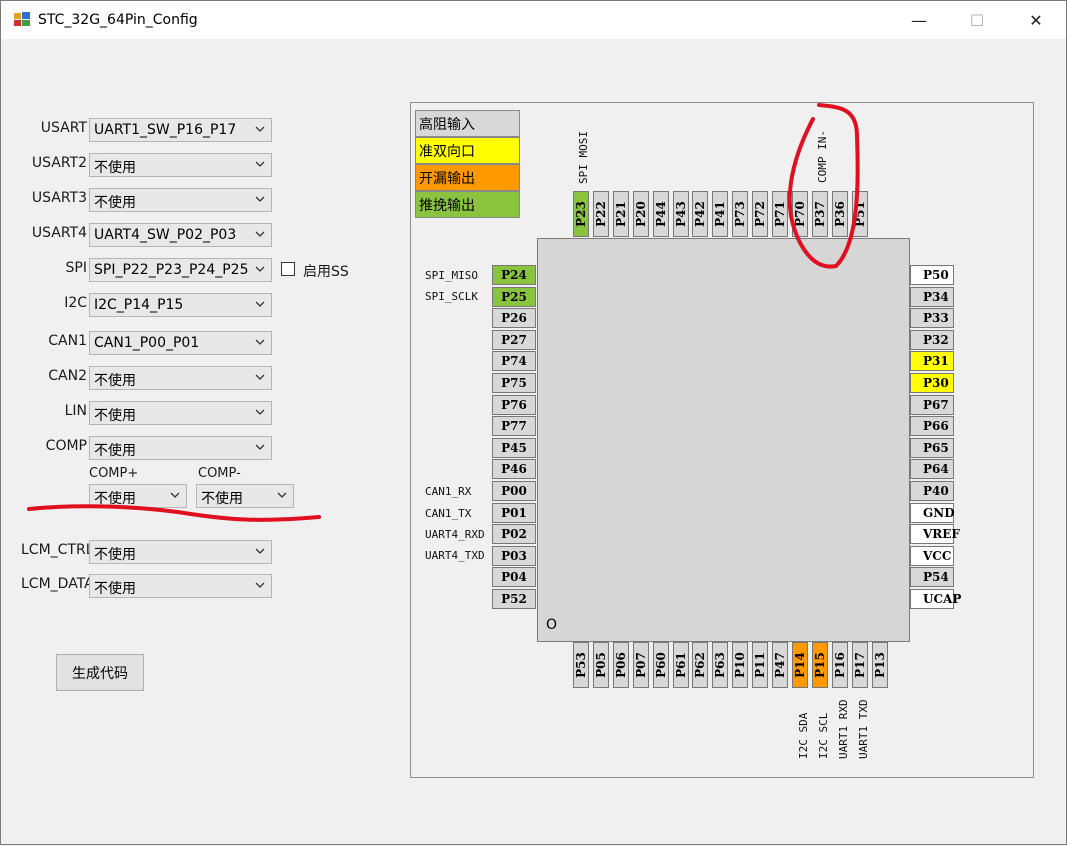 The height and width of the screenshot is (846, 1067). I want to click on annotation-underline, so click(174, 513).